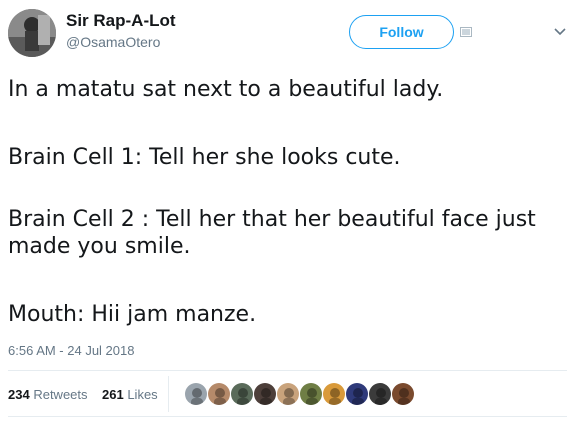  What do you see at coordinates (560, 31) in the screenshot?
I see `chevron-down-icon` at bounding box center [560, 31].